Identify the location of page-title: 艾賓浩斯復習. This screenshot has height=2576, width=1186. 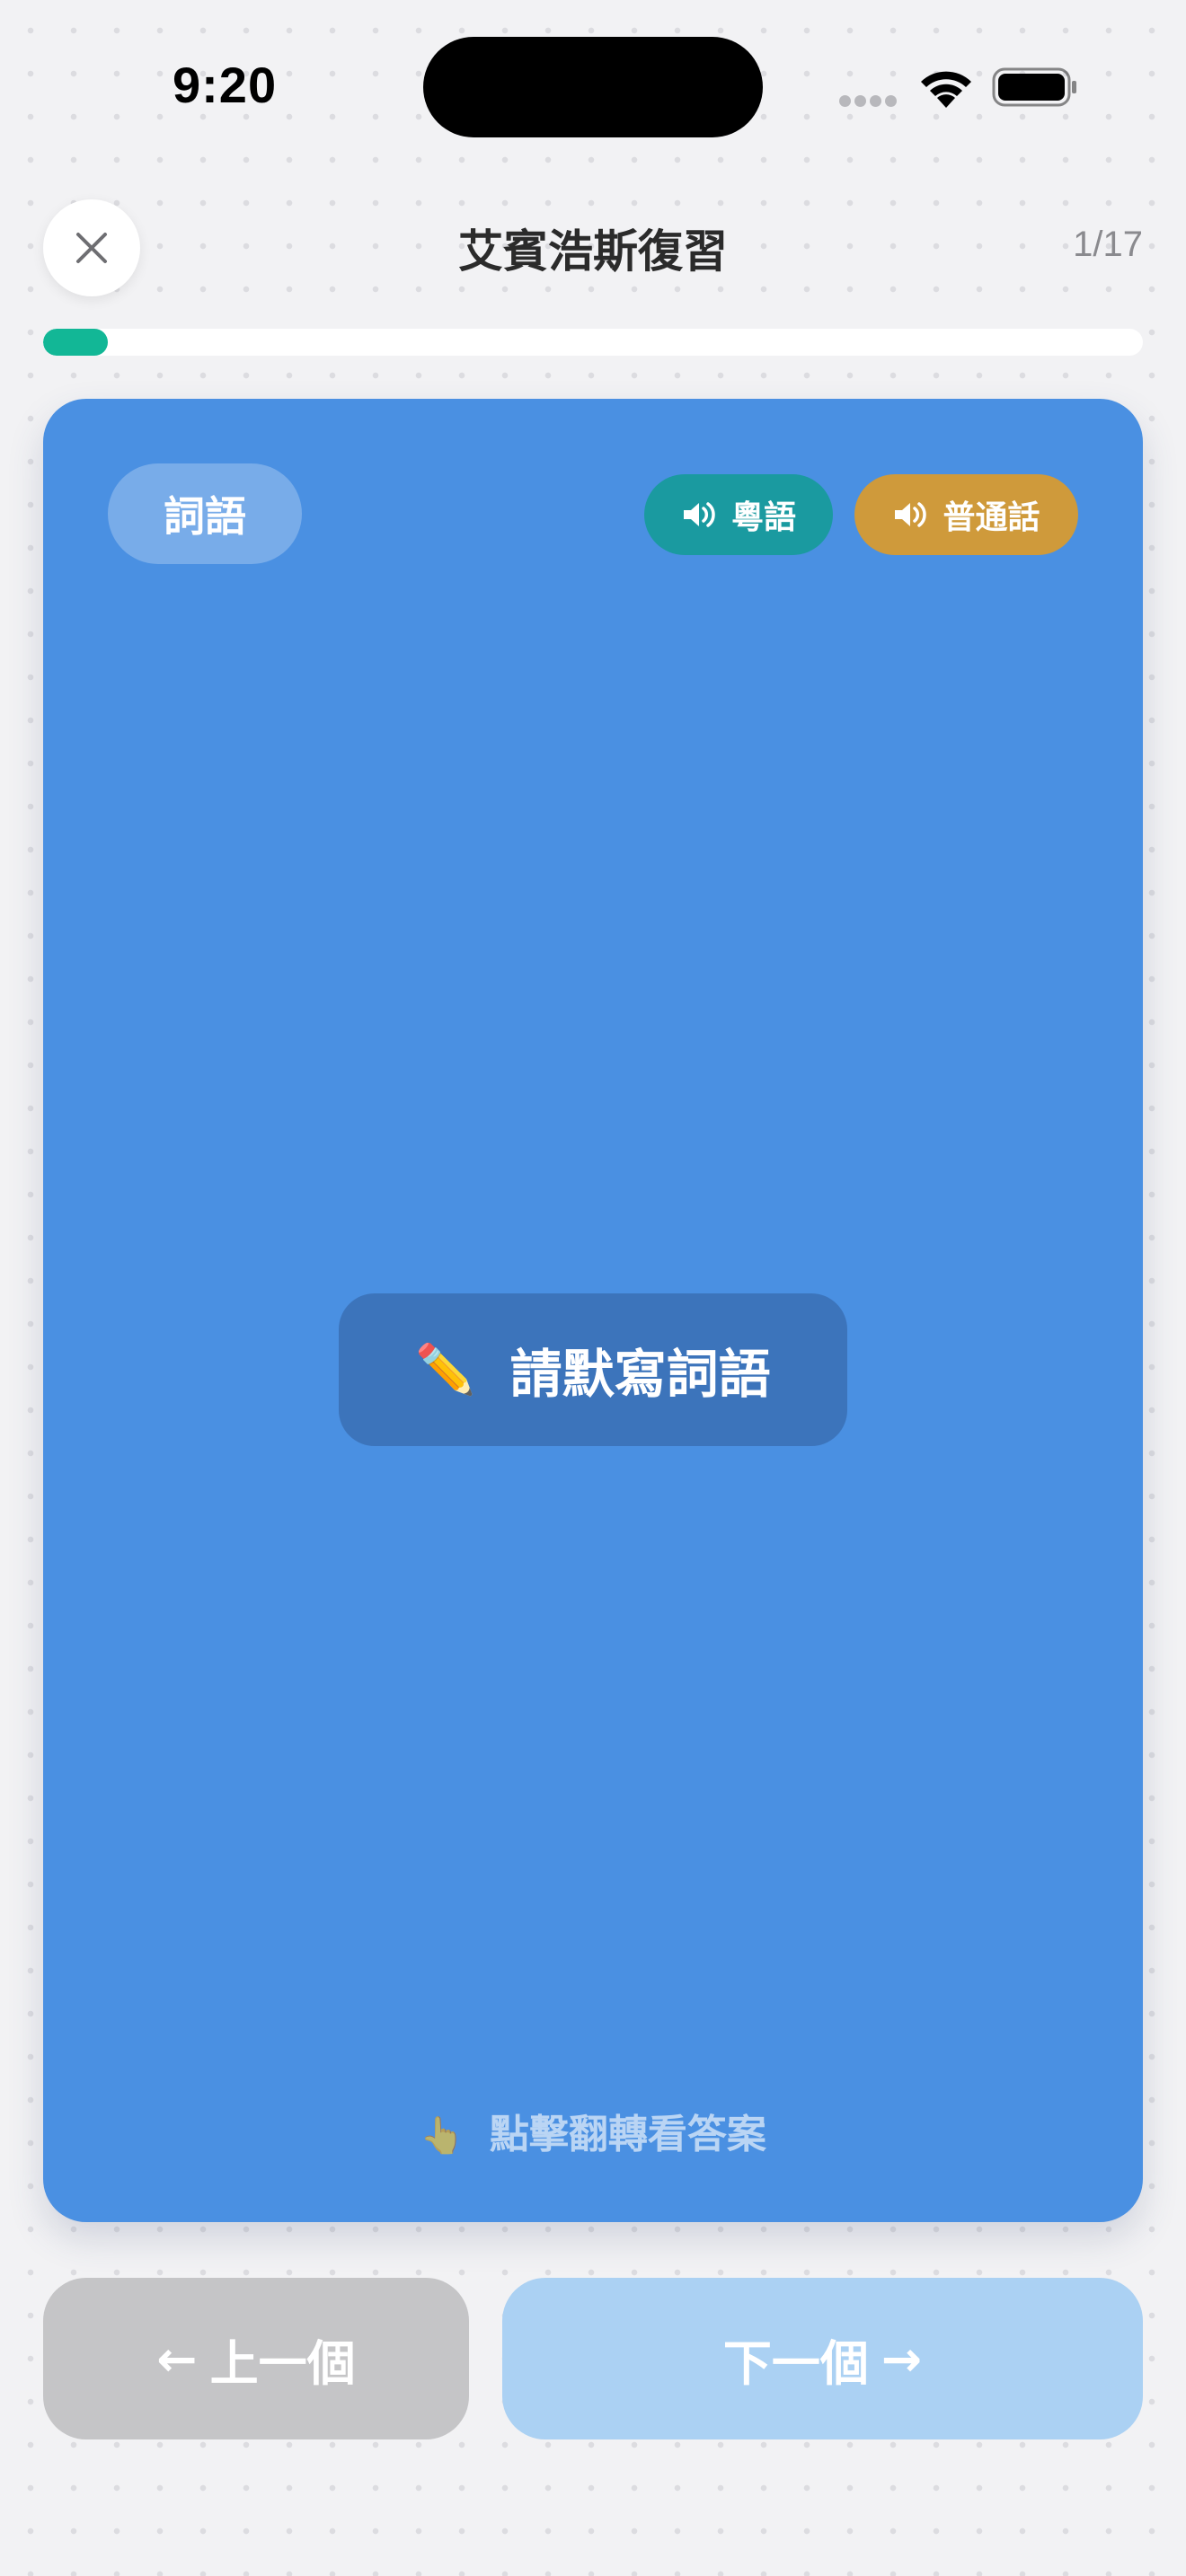
(593, 251).